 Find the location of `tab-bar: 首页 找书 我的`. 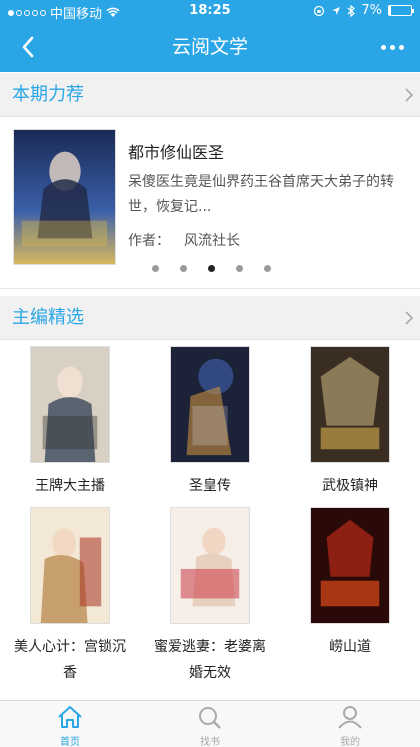

tab-bar: 首页 找书 我的 is located at coordinates (210, 723).